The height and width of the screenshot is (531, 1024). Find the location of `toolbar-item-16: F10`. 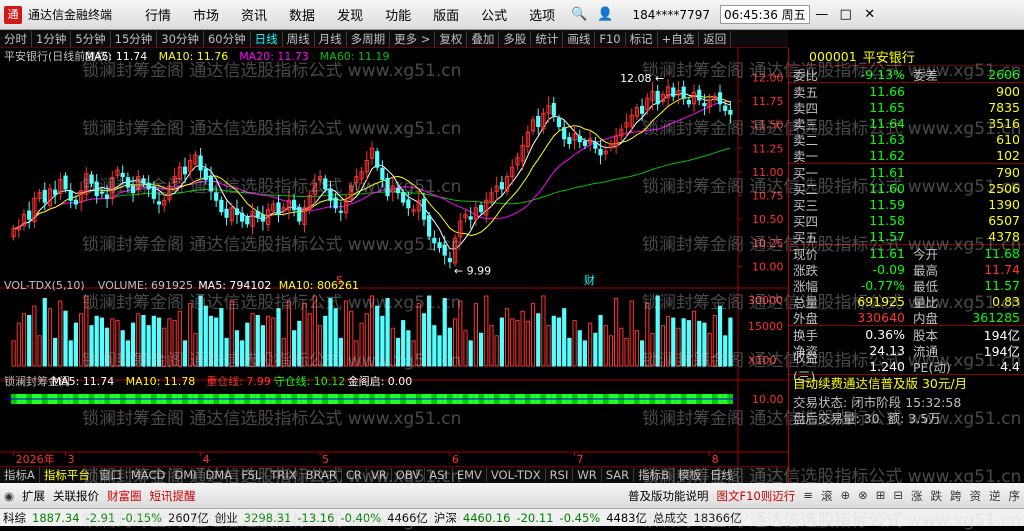

toolbar-item-16: F10 is located at coordinates (610, 39).